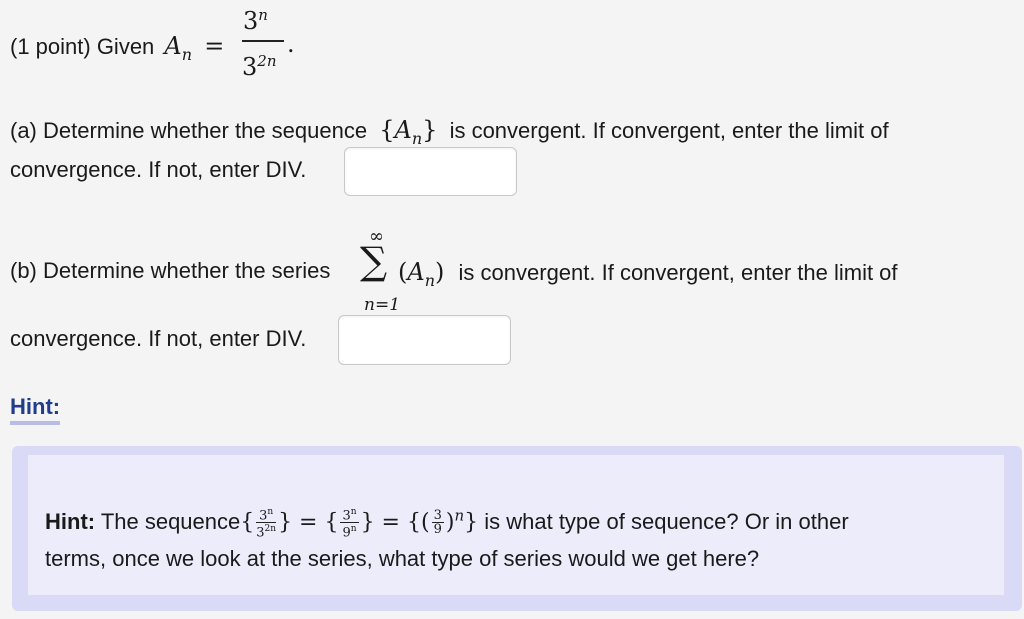 The width and height of the screenshot is (1024, 619). Describe the element at coordinates (666, 521) in the screenshot. I see `hint-text2: is what type of sequence? Or in other` at that location.